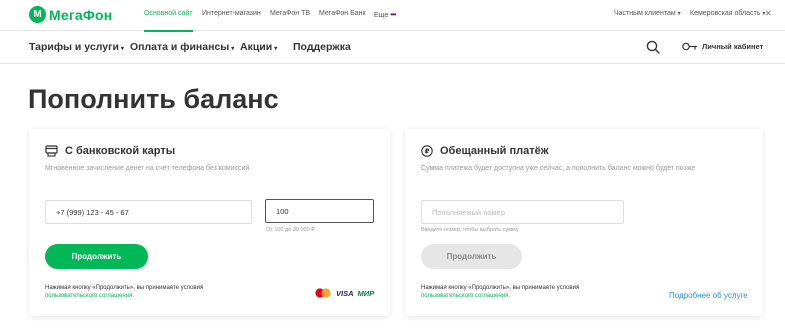 The width and height of the screenshot is (785, 334). I want to click on nav-item-tariffs-label: Тарифы и услуги, so click(74, 47).